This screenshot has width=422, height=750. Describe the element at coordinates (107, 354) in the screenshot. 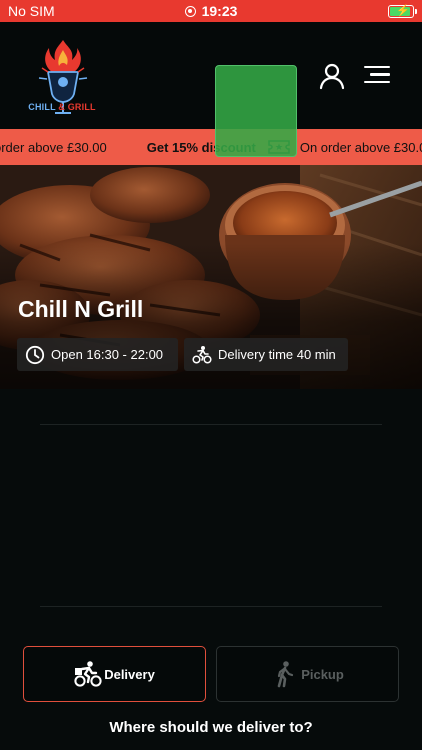

I see `opening-hours-text: Open 16:30 - 22:00` at that location.